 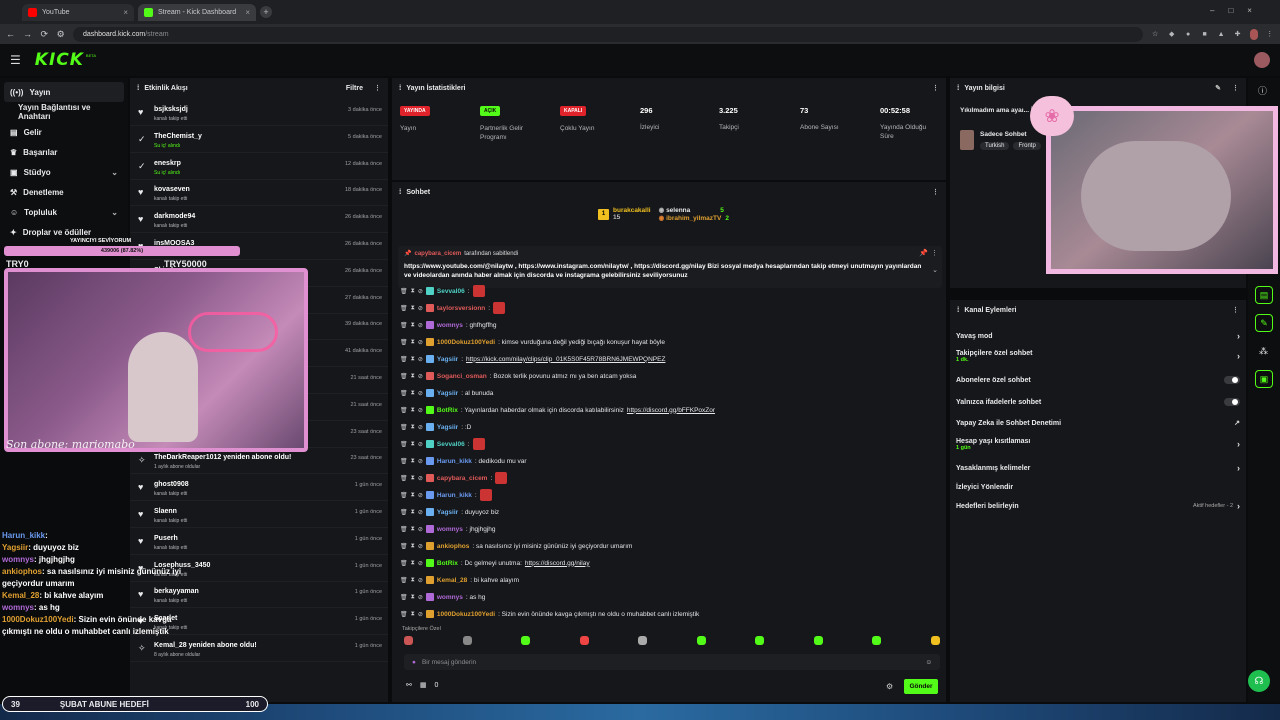 What do you see at coordinates (1232, 380) in the screenshot?
I see `toggle-switch` at bounding box center [1232, 380].